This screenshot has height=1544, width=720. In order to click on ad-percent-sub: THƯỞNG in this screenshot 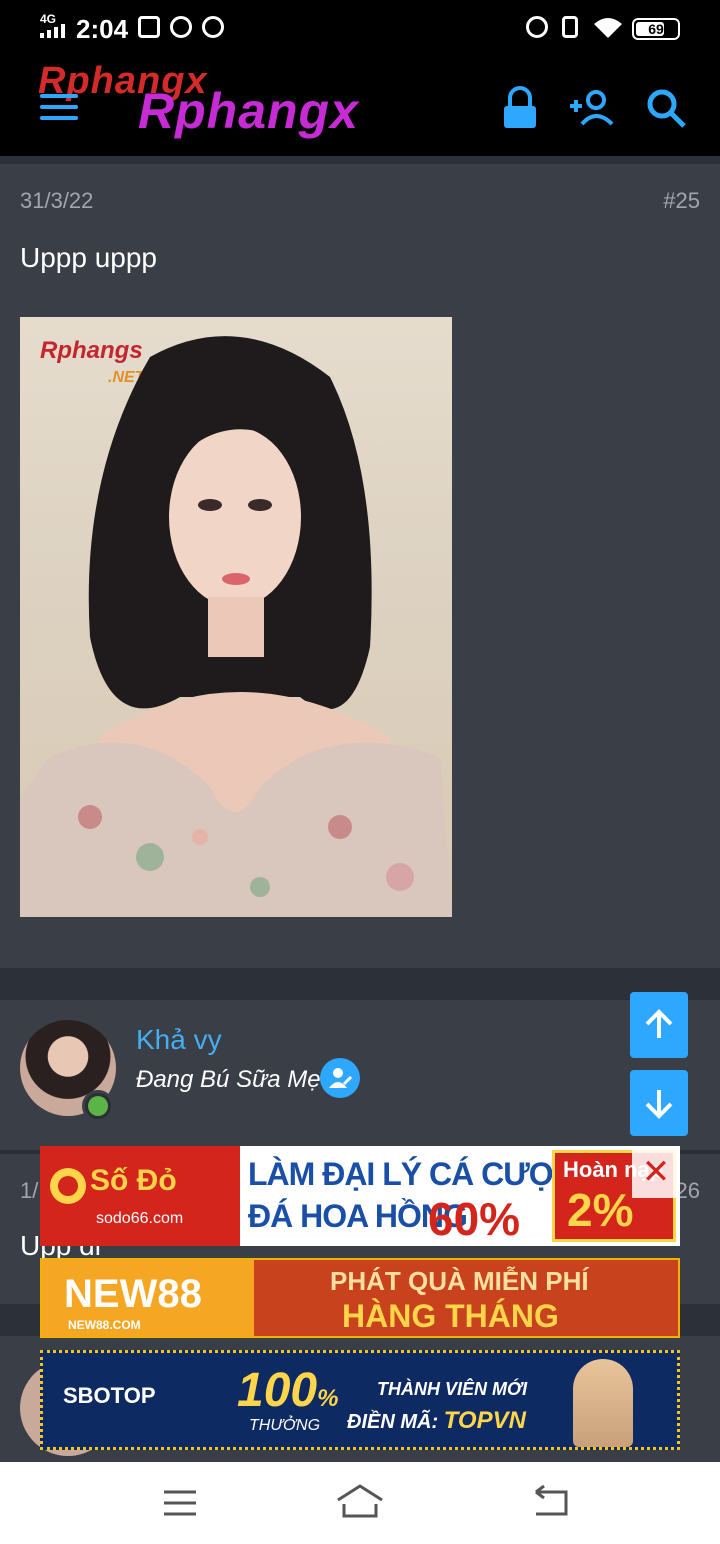, I will do `click(285, 1425)`.